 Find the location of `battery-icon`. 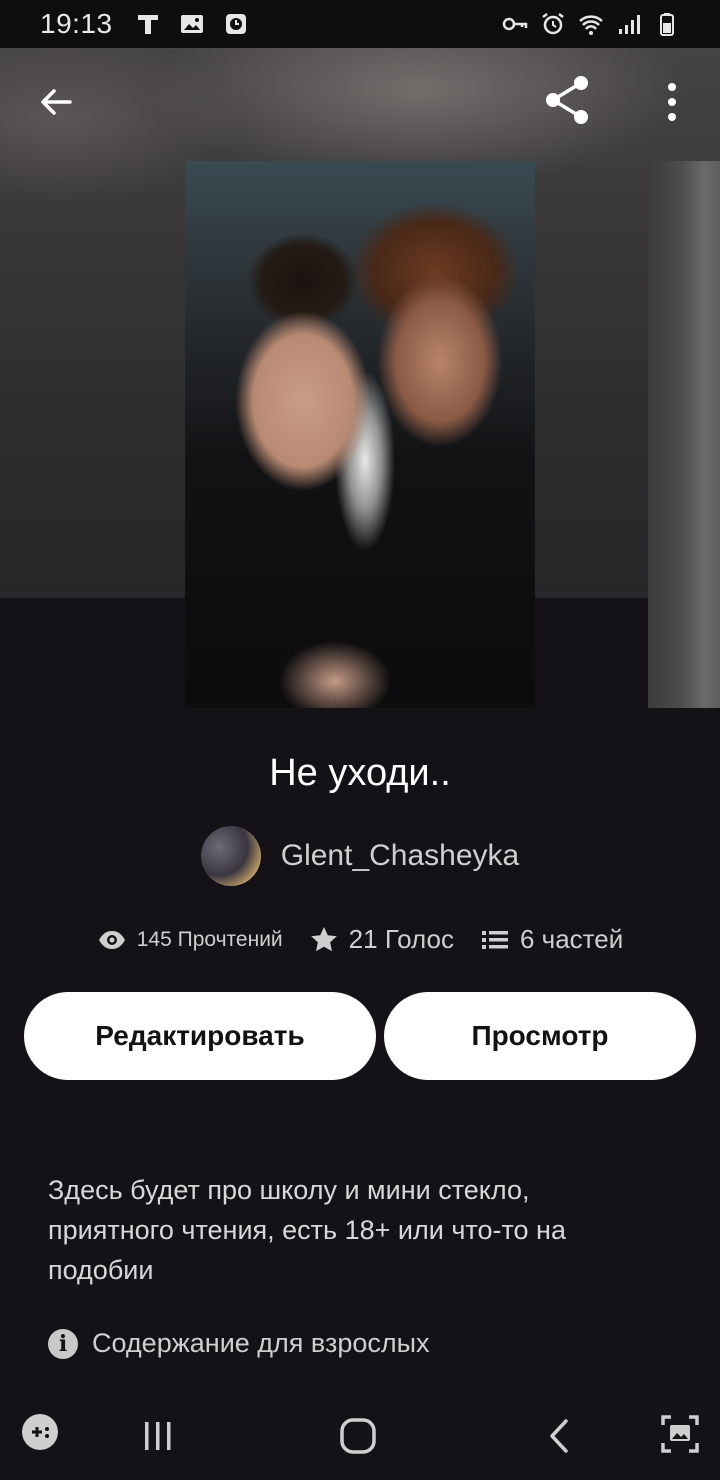

battery-icon is located at coordinates (667, 24).